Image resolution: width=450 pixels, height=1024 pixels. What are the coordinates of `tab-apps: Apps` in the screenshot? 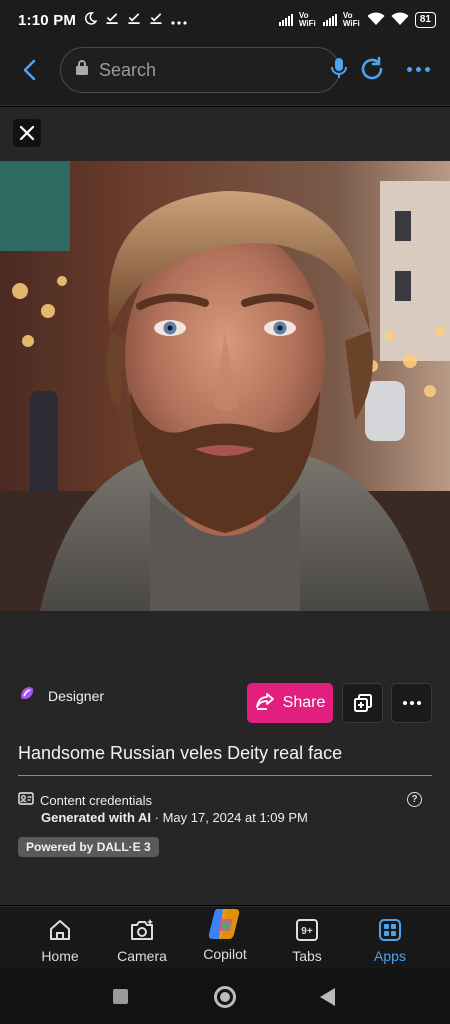 It's located at (390, 938).